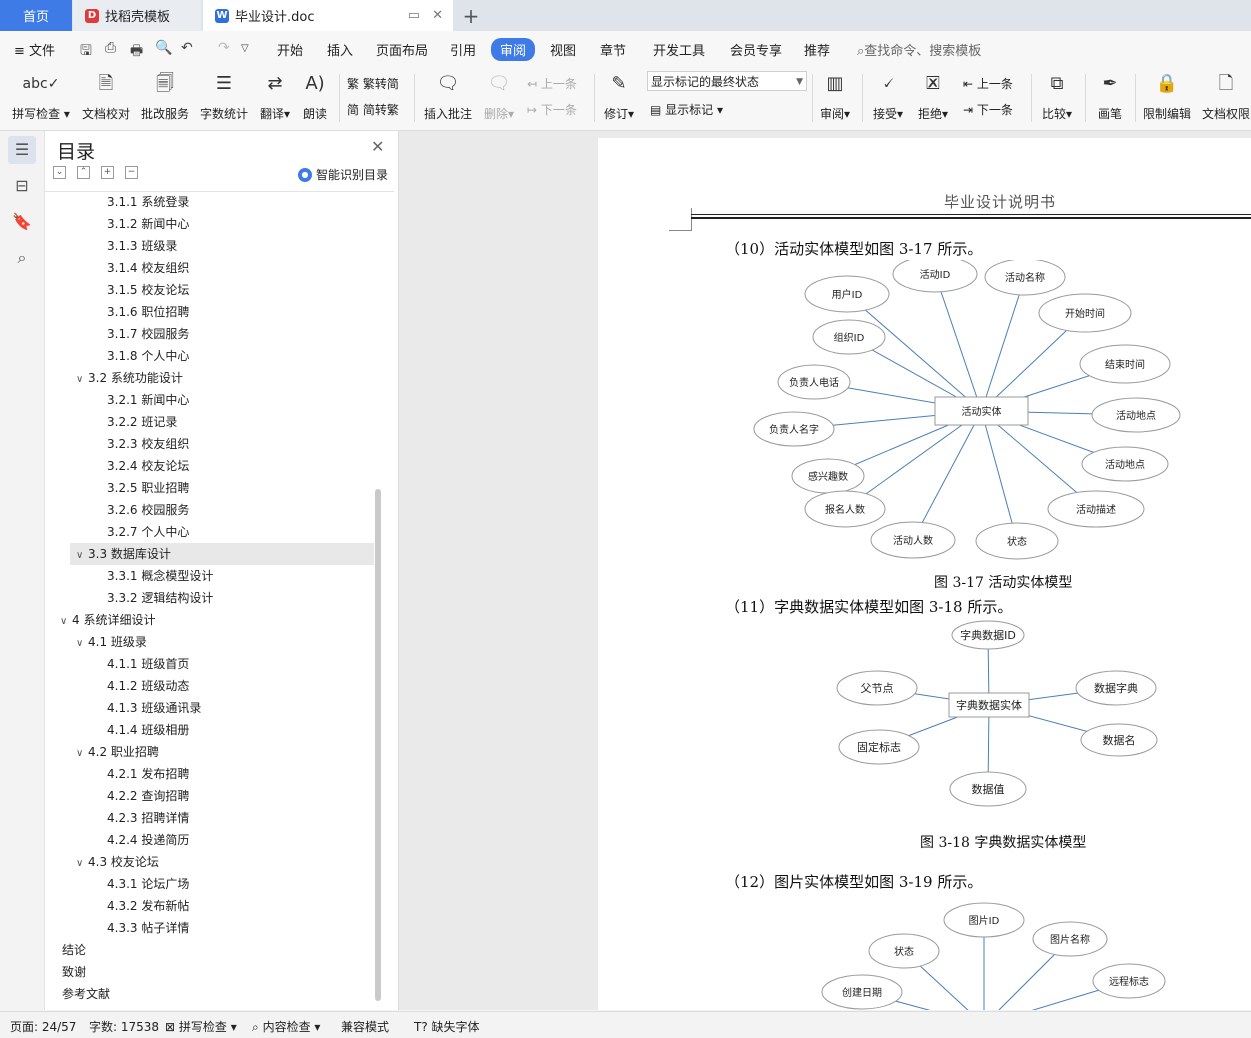 The width and height of the screenshot is (1251, 1038). I want to click on menu-member: 会员专享, so click(756, 49).